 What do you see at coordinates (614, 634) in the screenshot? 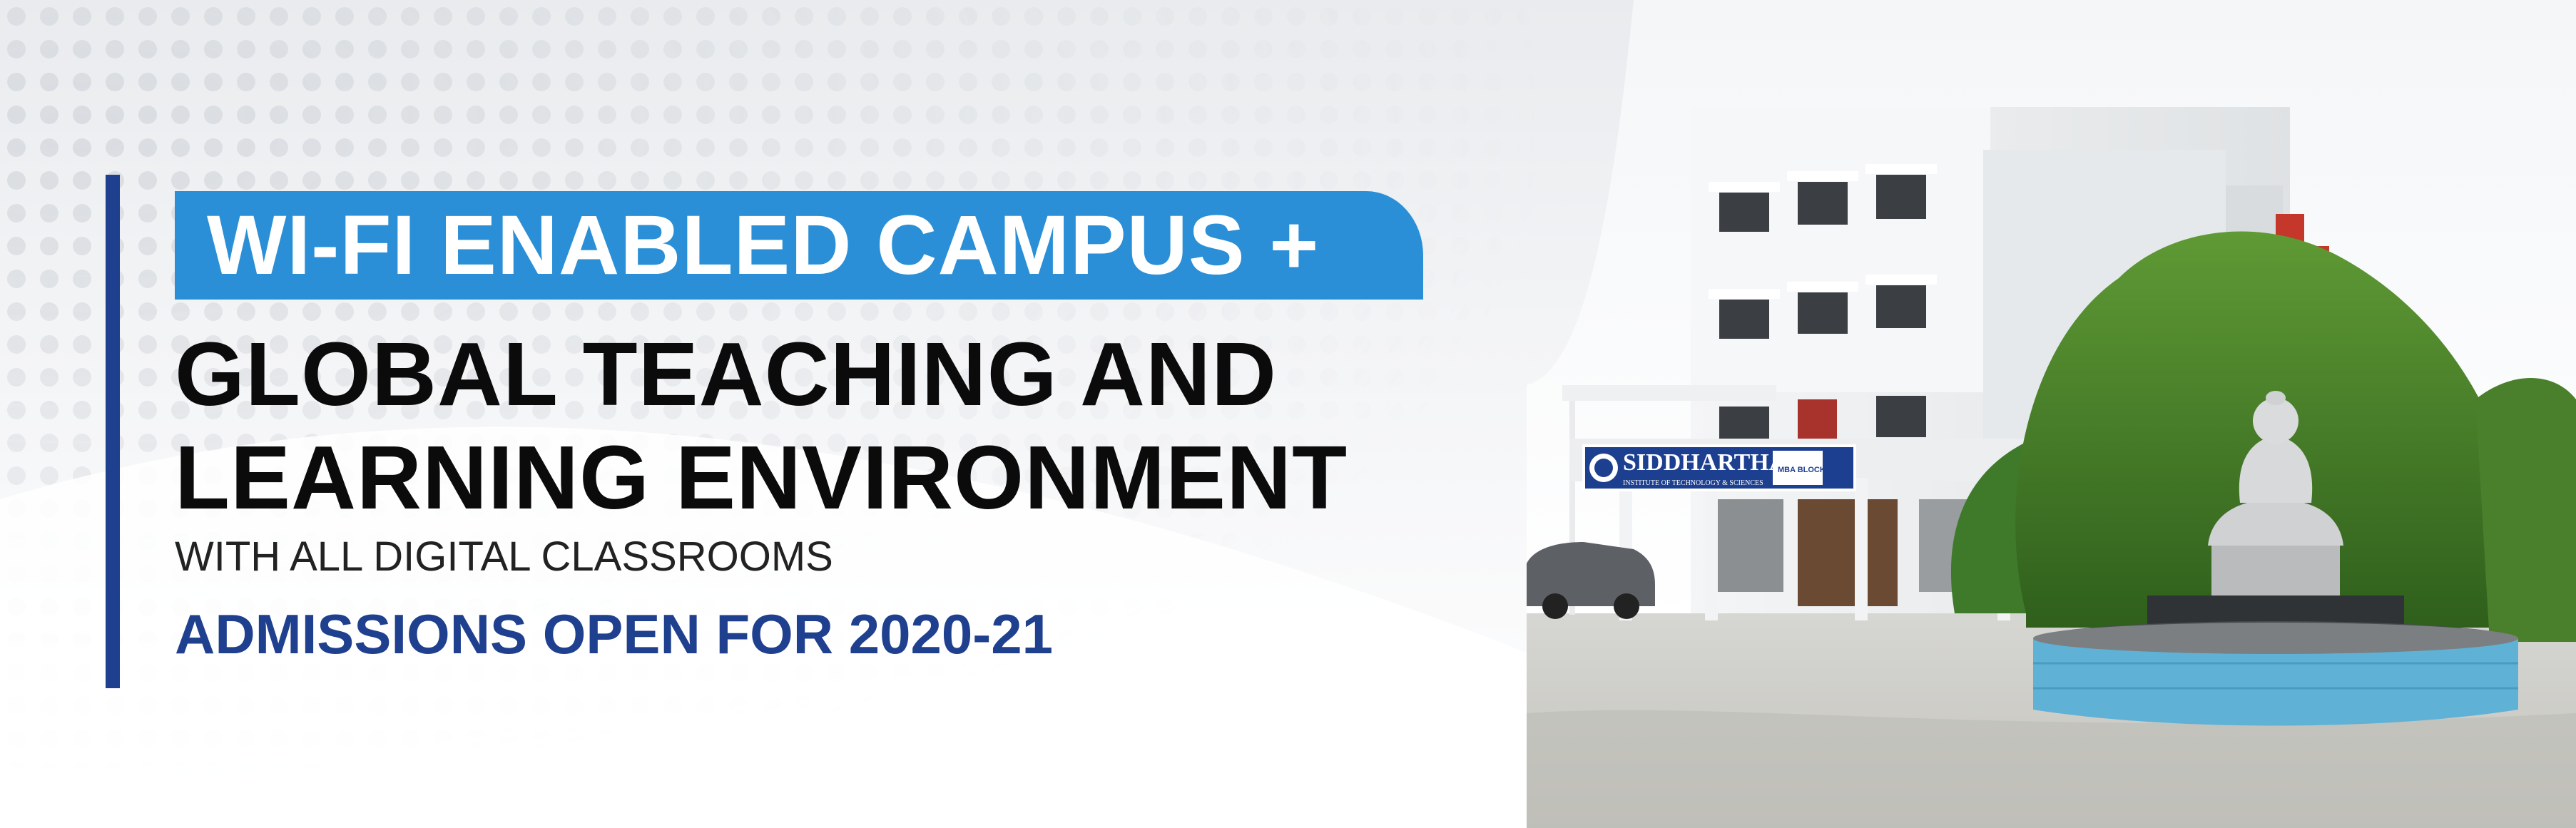
I see `admissions-text: ADMISSIONS OPEN FOR 2020-21` at bounding box center [614, 634].